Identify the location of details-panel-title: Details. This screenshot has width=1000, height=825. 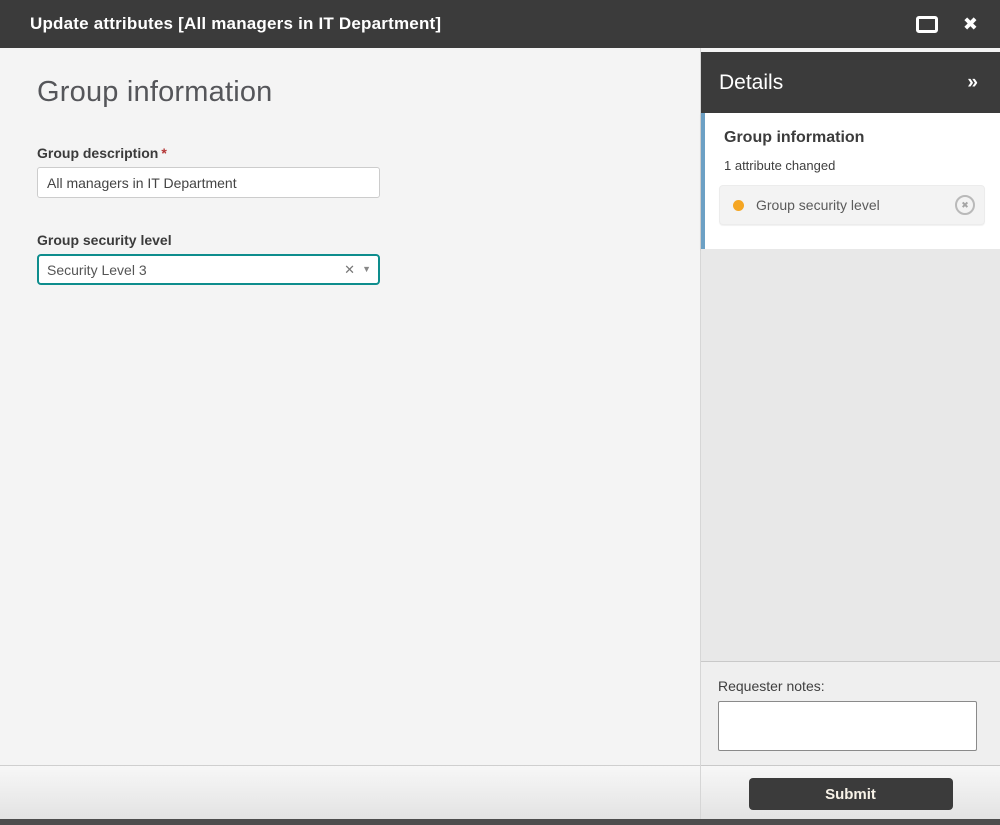
(751, 82).